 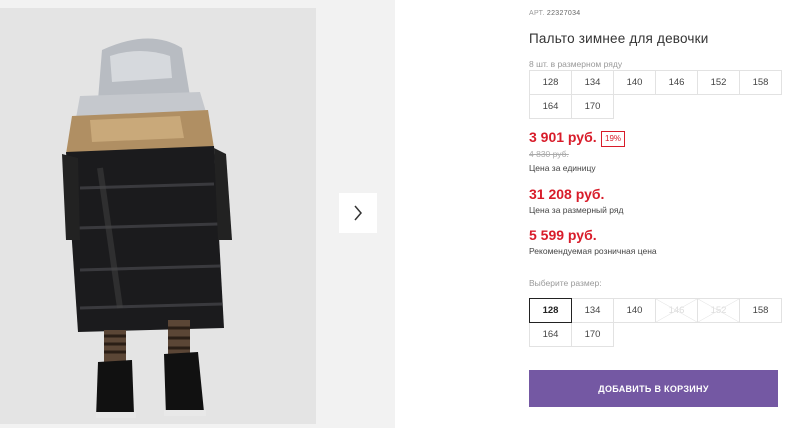 What do you see at coordinates (592, 106) in the screenshot?
I see `pack-size: 170` at bounding box center [592, 106].